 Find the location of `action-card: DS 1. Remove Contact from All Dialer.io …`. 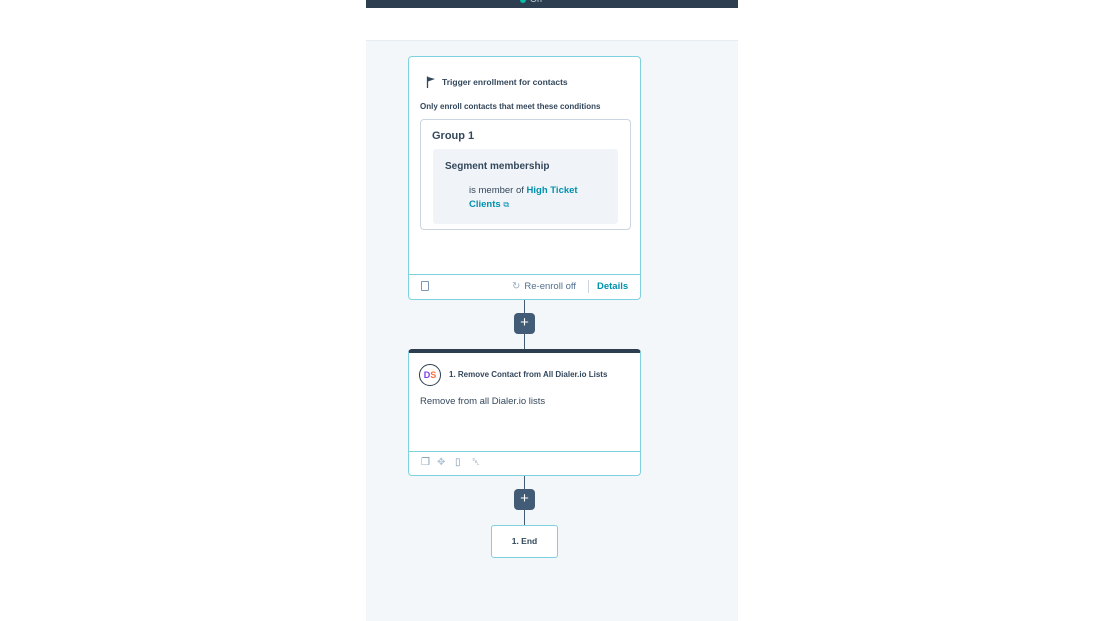

action-card: DS 1. Remove Contact from All Dialer.io … is located at coordinates (524, 412).